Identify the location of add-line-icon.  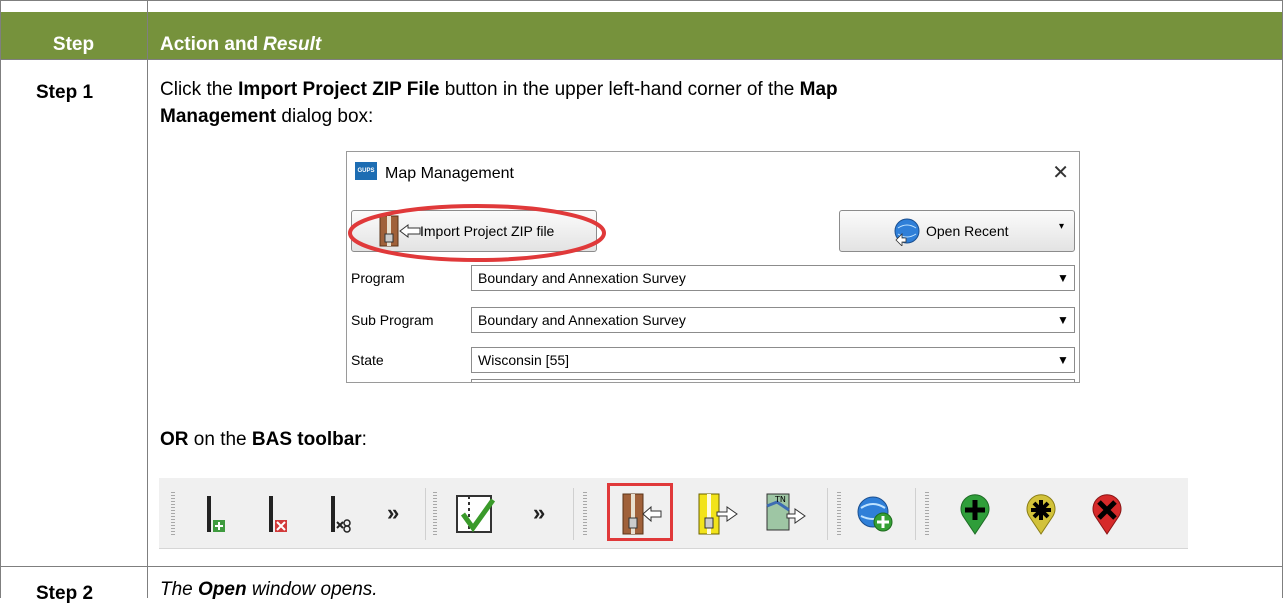
(221, 514).